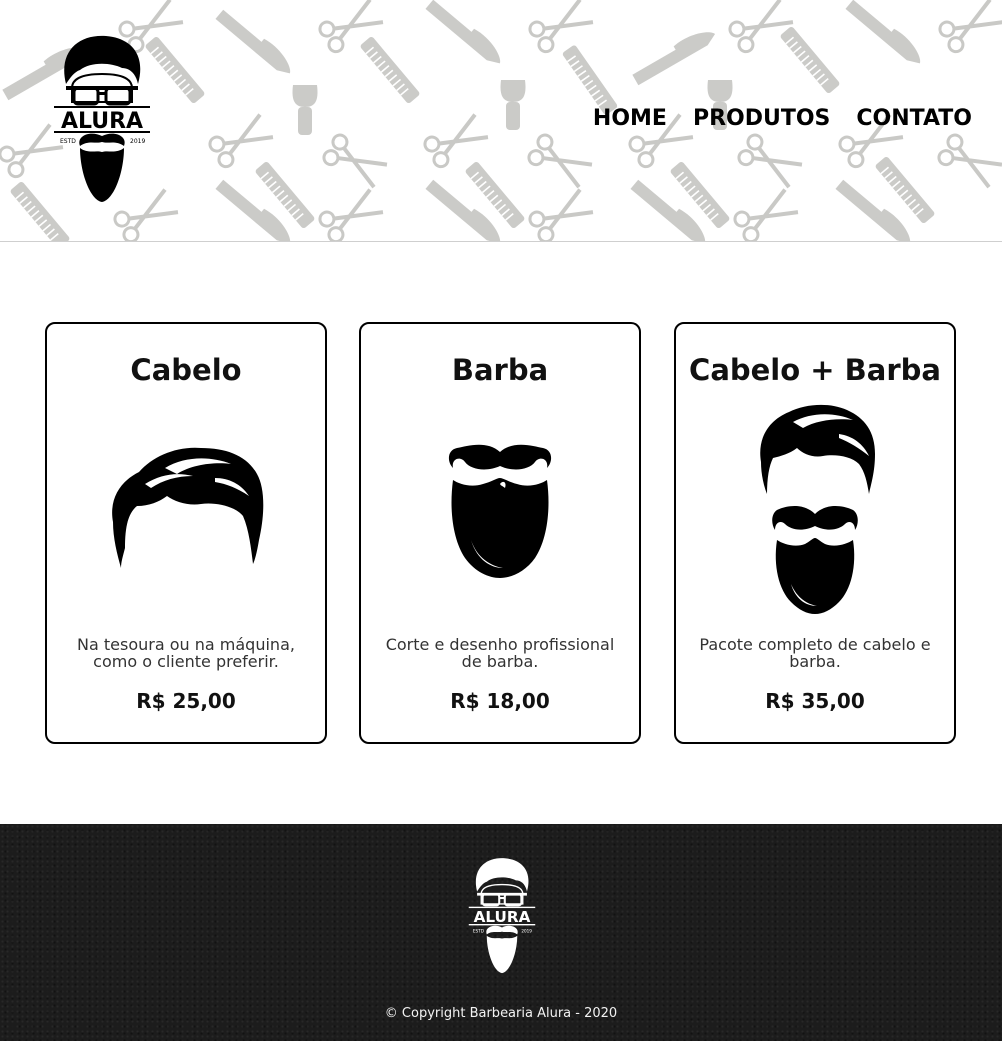 This screenshot has width=1002, height=1041. I want to click on nav-home-link: HOME, so click(630, 119).